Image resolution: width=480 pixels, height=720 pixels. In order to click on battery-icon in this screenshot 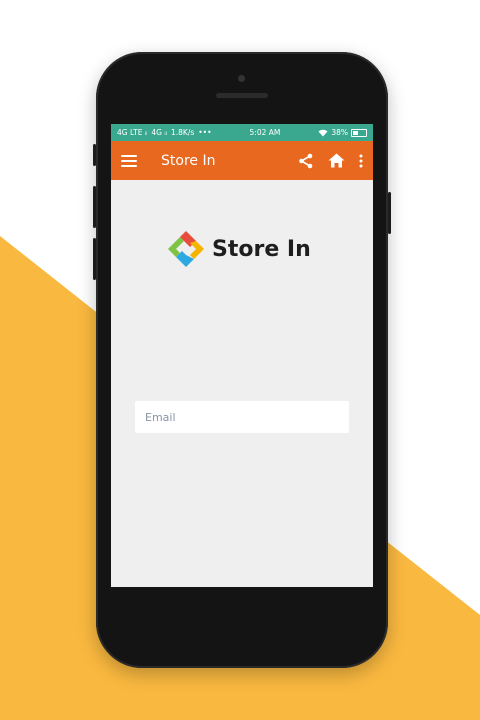, I will do `click(359, 132)`.